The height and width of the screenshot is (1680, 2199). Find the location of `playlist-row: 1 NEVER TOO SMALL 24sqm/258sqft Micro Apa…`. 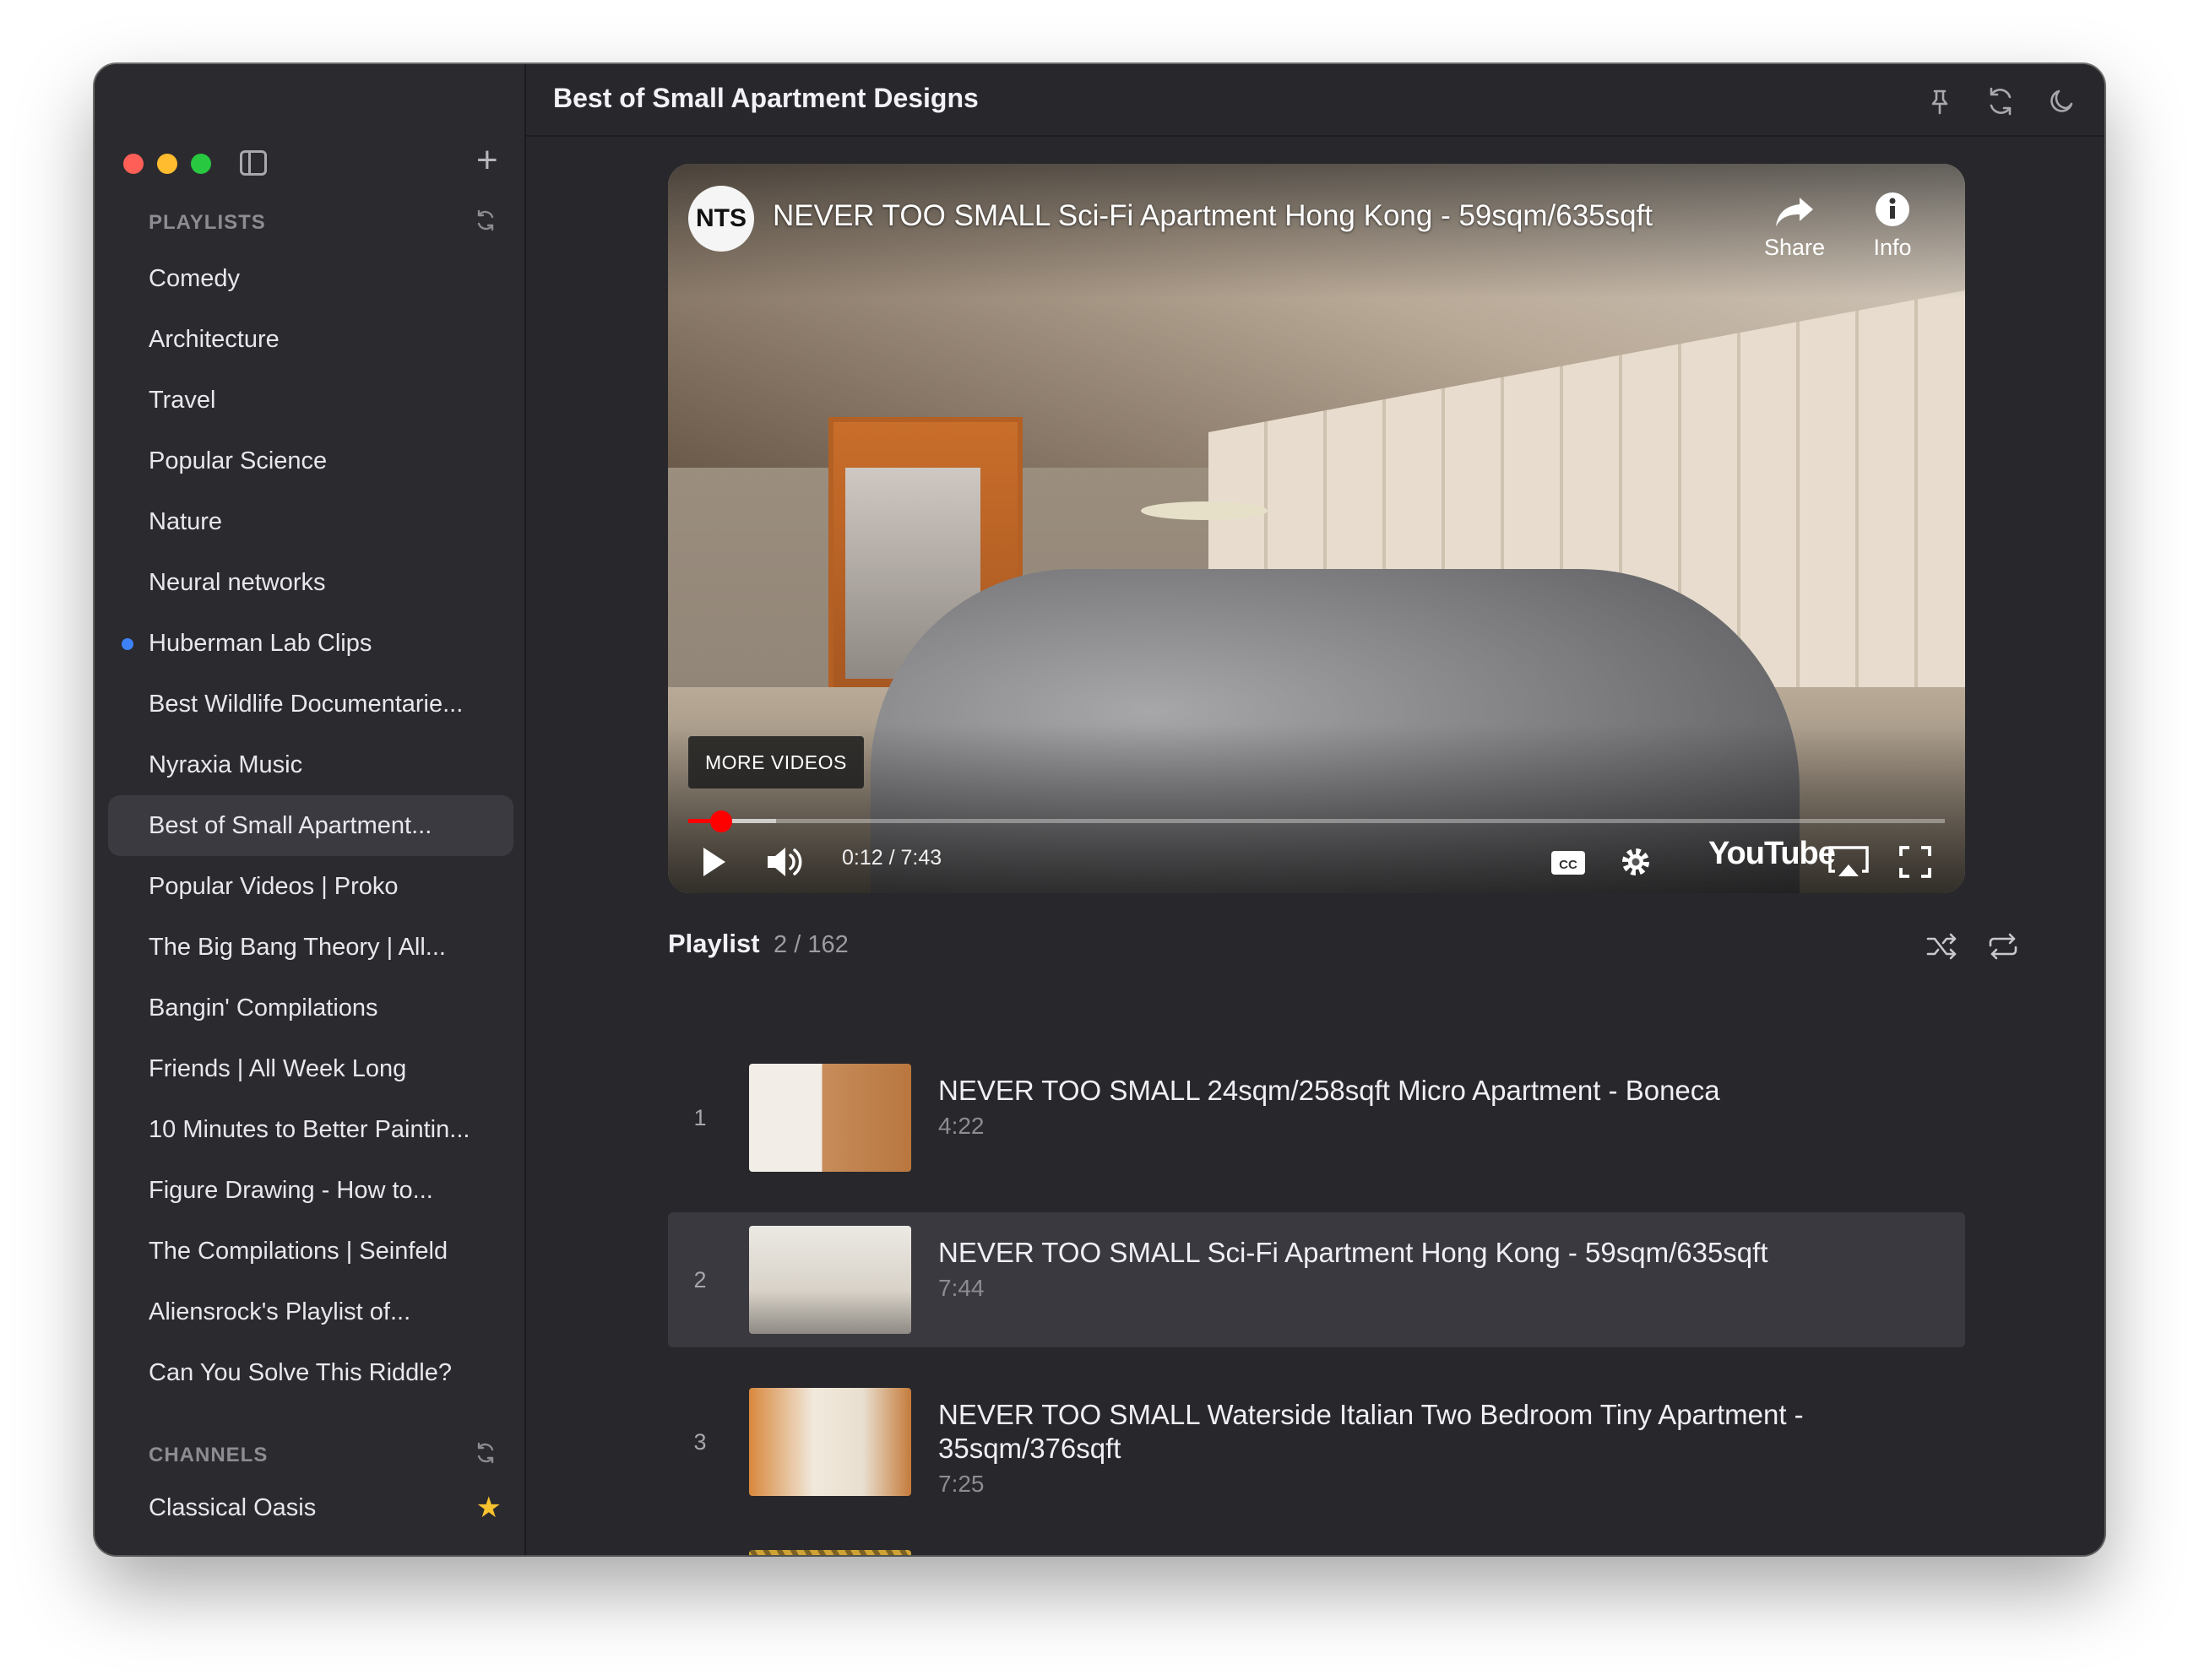

playlist-row: 1 NEVER TOO SMALL 24sqm/258sqft Micro Apa… is located at coordinates (1316, 1117).